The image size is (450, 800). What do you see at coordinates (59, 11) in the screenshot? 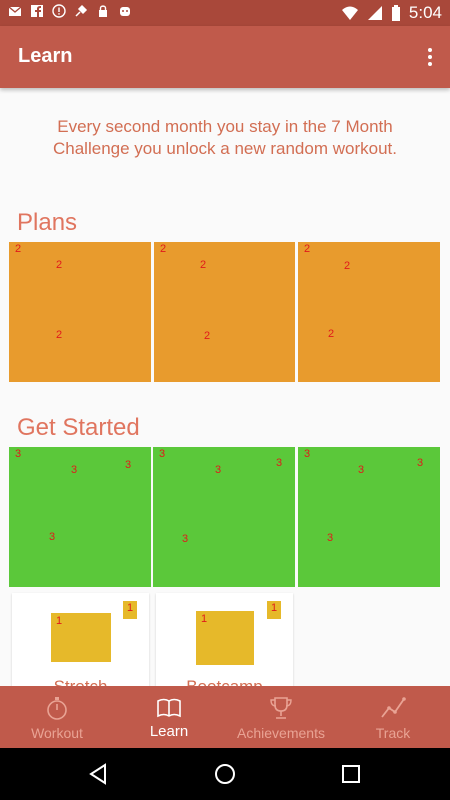
I see `alert-icon` at bounding box center [59, 11].